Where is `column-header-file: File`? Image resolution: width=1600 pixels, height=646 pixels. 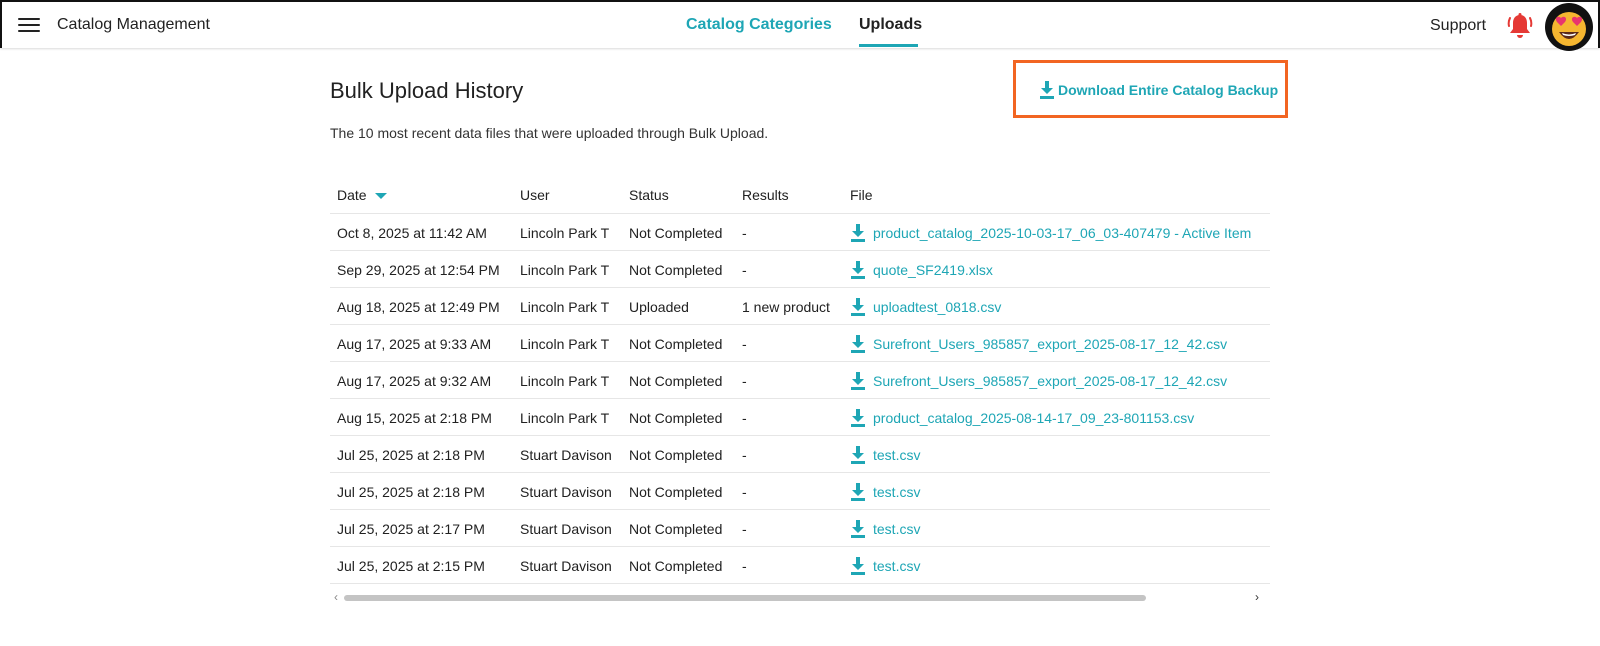 column-header-file: File is located at coordinates (861, 195).